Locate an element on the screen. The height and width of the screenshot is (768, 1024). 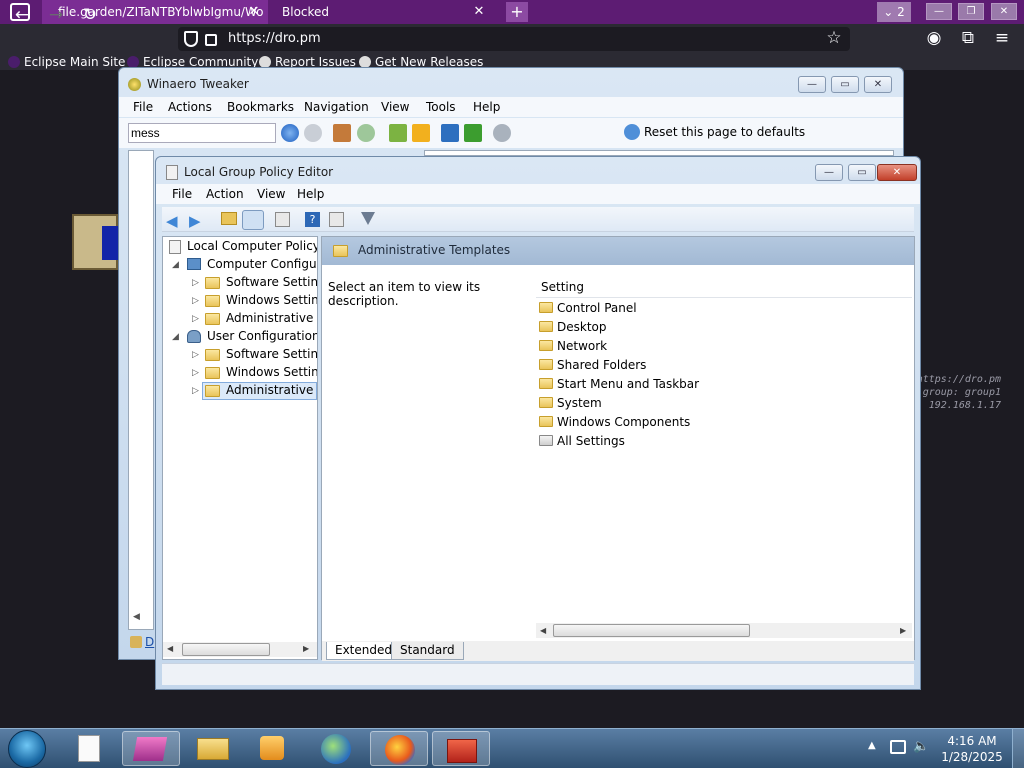
gear-icon is located at coordinates (502, 133).